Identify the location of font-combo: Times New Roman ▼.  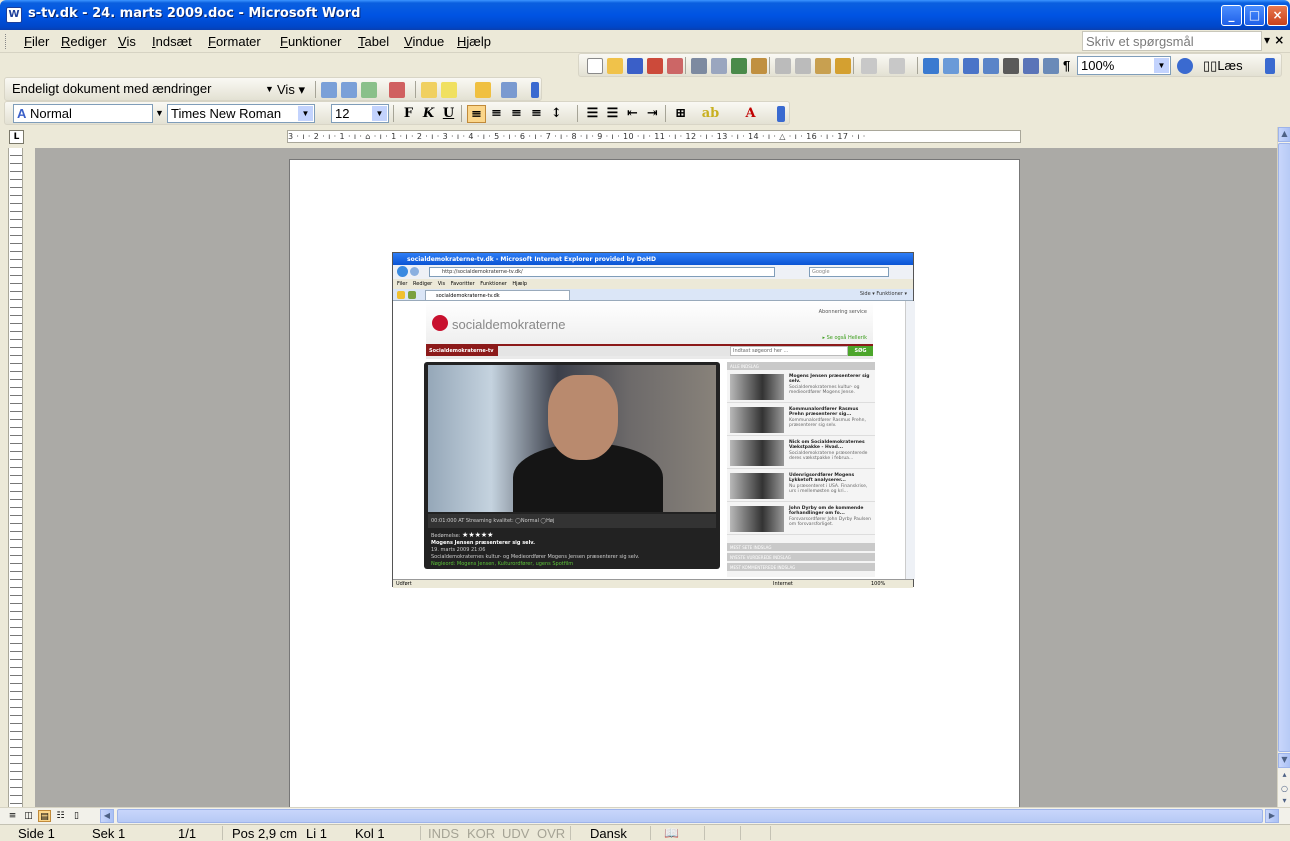
(241, 113).